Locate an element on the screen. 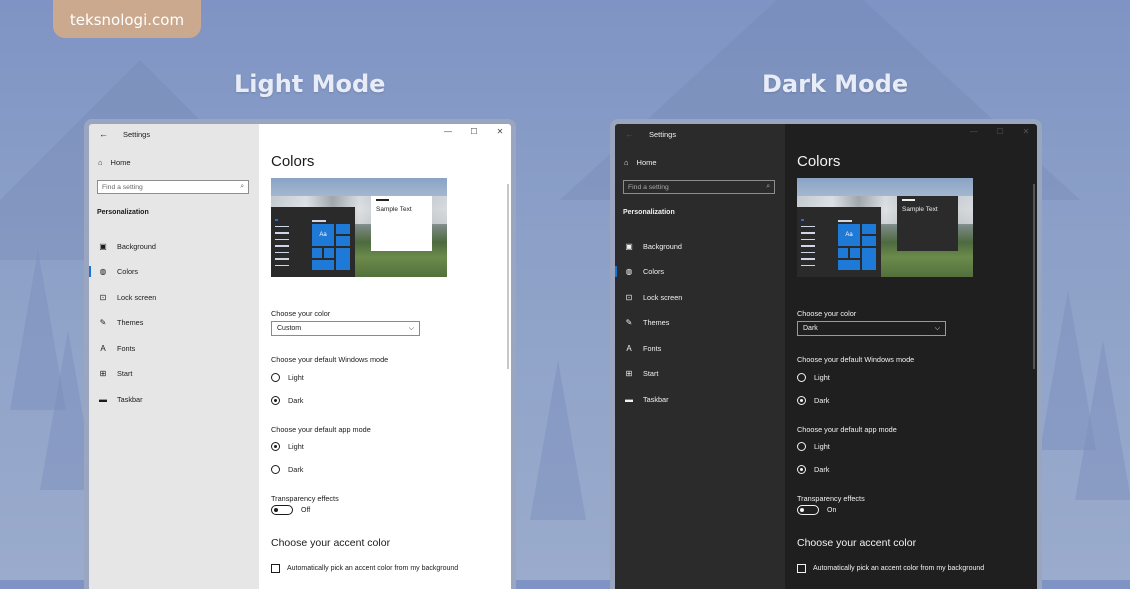  preview-start-menu: Aa is located at coordinates (313, 242).